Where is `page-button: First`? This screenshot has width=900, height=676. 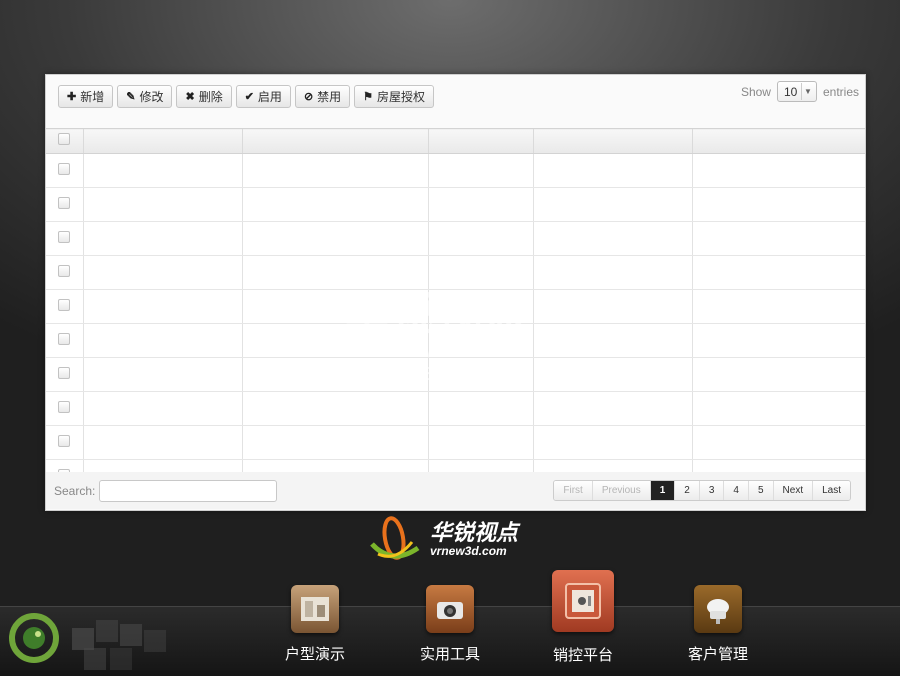 page-button: First is located at coordinates (573, 490).